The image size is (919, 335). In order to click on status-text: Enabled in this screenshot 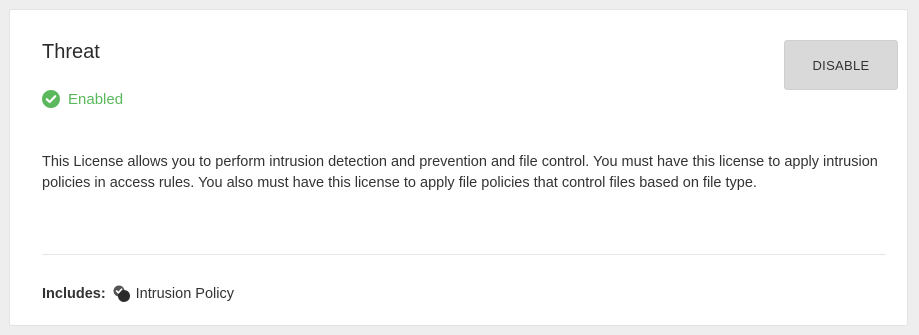, I will do `click(96, 99)`.